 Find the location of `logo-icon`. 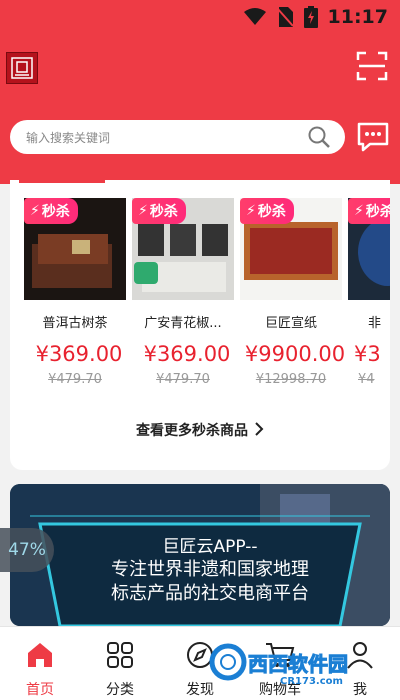

logo-icon is located at coordinates (22, 68).